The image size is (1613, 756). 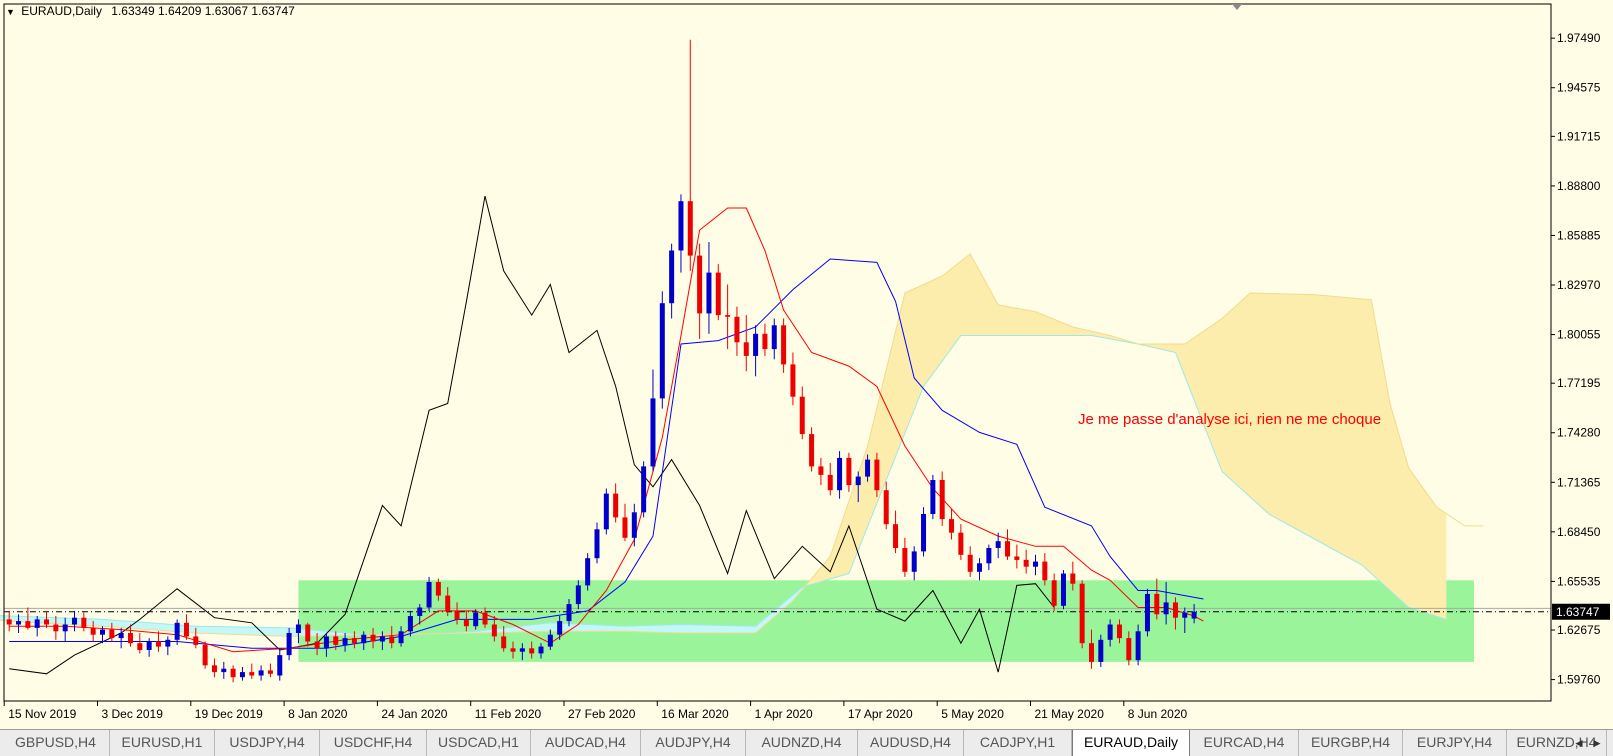 What do you see at coordinates (56, 743) in the screenshot?
I see `chart-tab: GBPUSD,H4` at bounding box center [56, 743].